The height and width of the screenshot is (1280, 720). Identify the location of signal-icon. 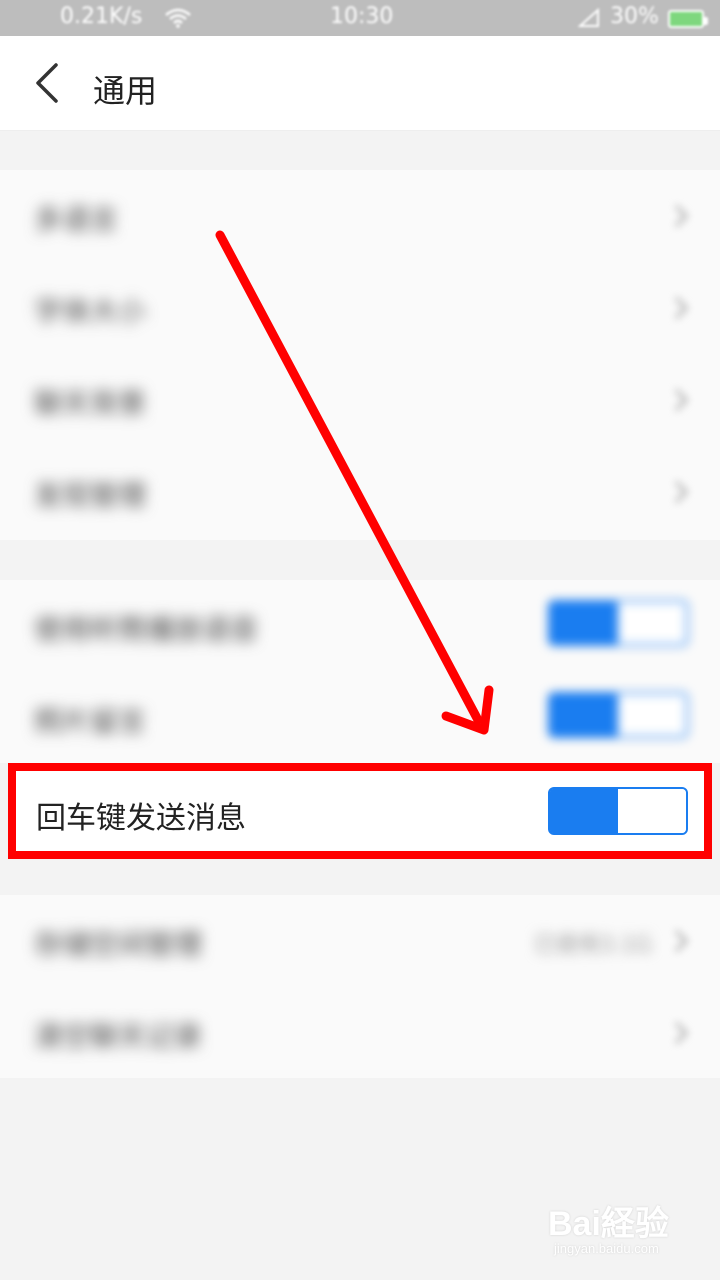
(588, 20).